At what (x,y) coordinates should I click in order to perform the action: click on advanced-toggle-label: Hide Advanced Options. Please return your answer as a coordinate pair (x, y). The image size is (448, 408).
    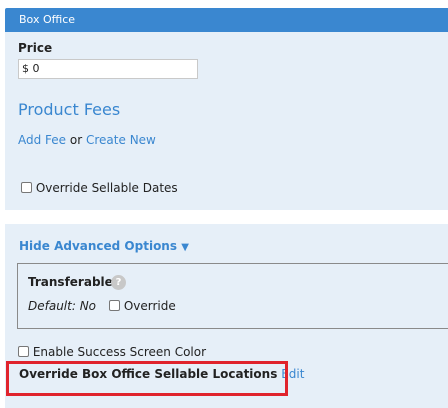
    Looking at the image, I should click on (98, 246).